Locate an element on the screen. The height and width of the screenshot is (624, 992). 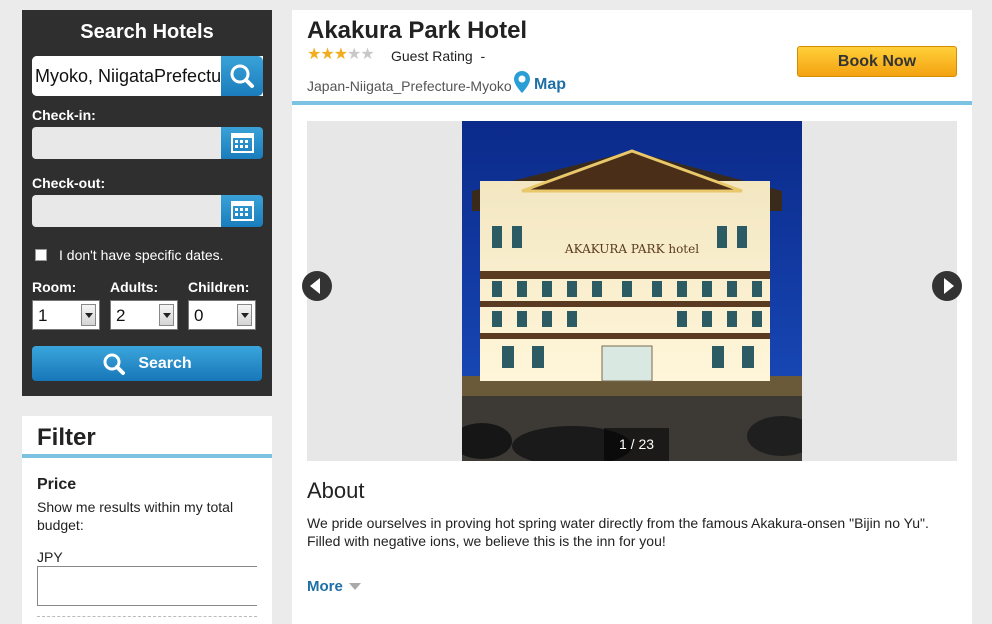
children-label: Children: is located at coordinates (219, 287).